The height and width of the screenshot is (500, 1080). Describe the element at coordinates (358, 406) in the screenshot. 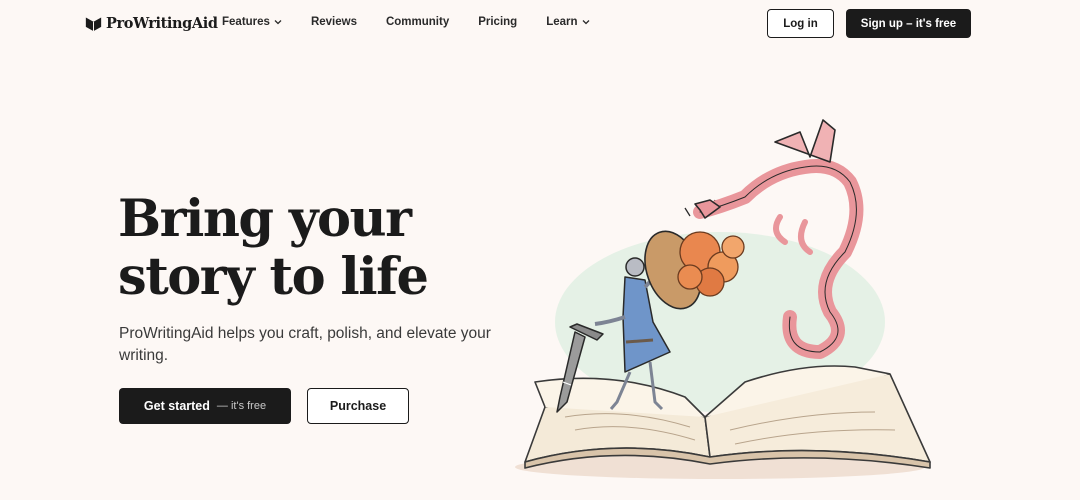

I see `purchase-button: Purchase` at that location.